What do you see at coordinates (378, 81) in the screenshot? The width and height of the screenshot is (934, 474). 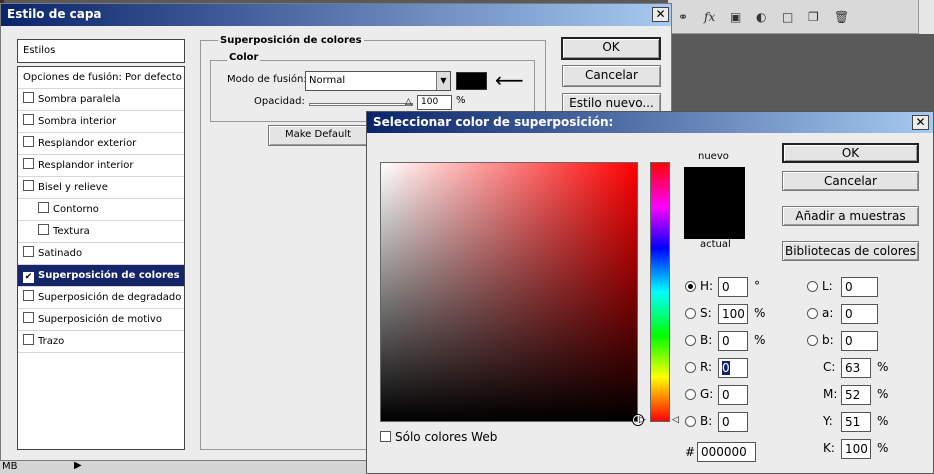 I see `blend-mode-select: Normal ▼` at bounding box center [378, 81].